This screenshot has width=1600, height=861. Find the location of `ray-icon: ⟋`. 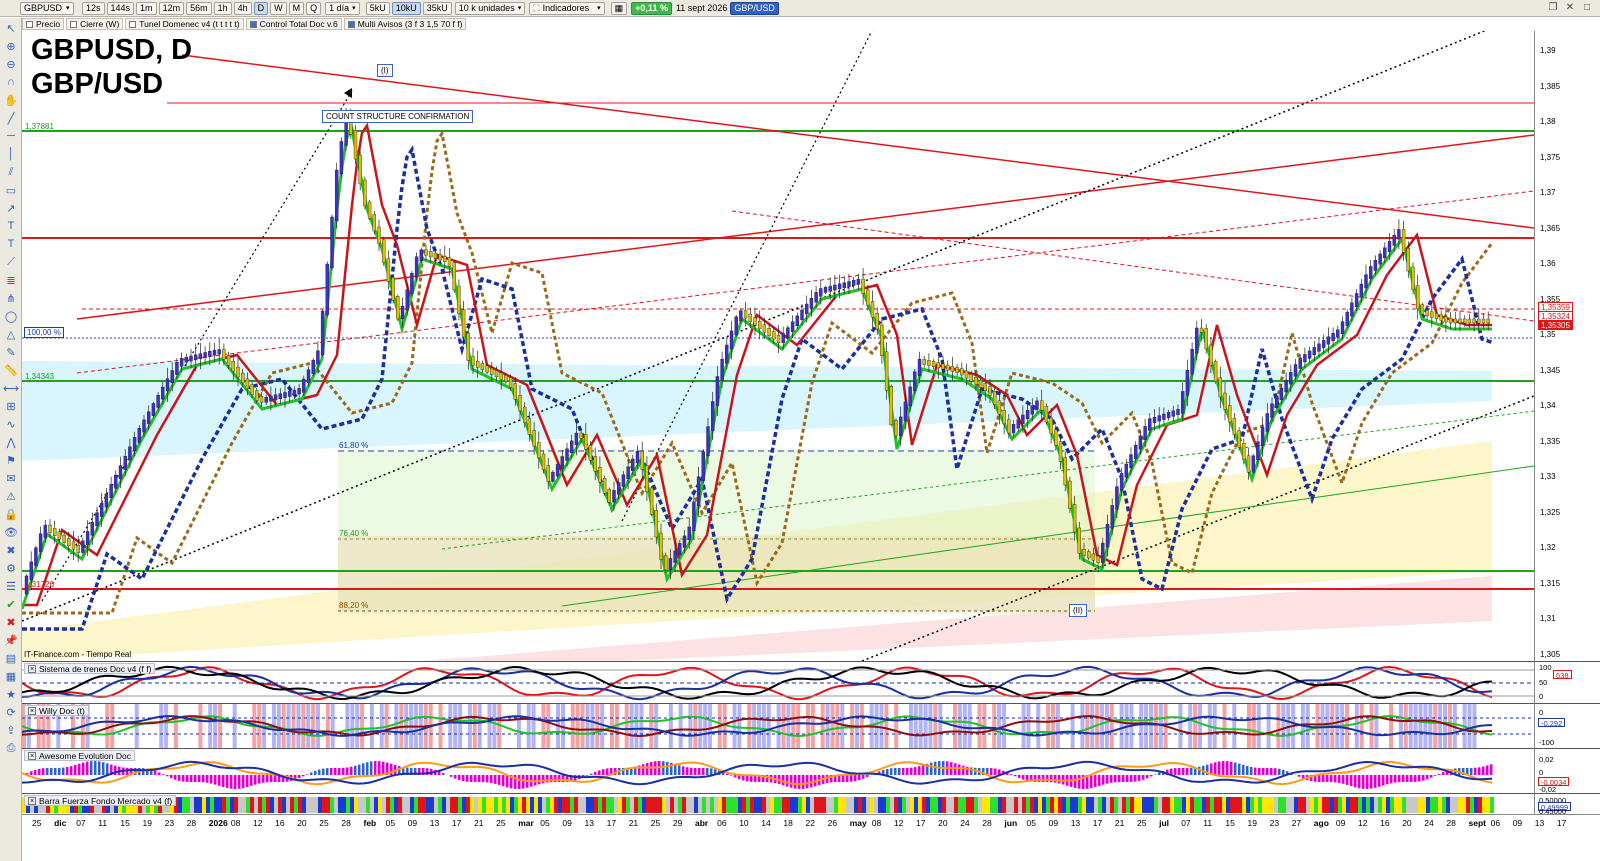

ray-icon: ⟋ is located at coordinates (11, 262).